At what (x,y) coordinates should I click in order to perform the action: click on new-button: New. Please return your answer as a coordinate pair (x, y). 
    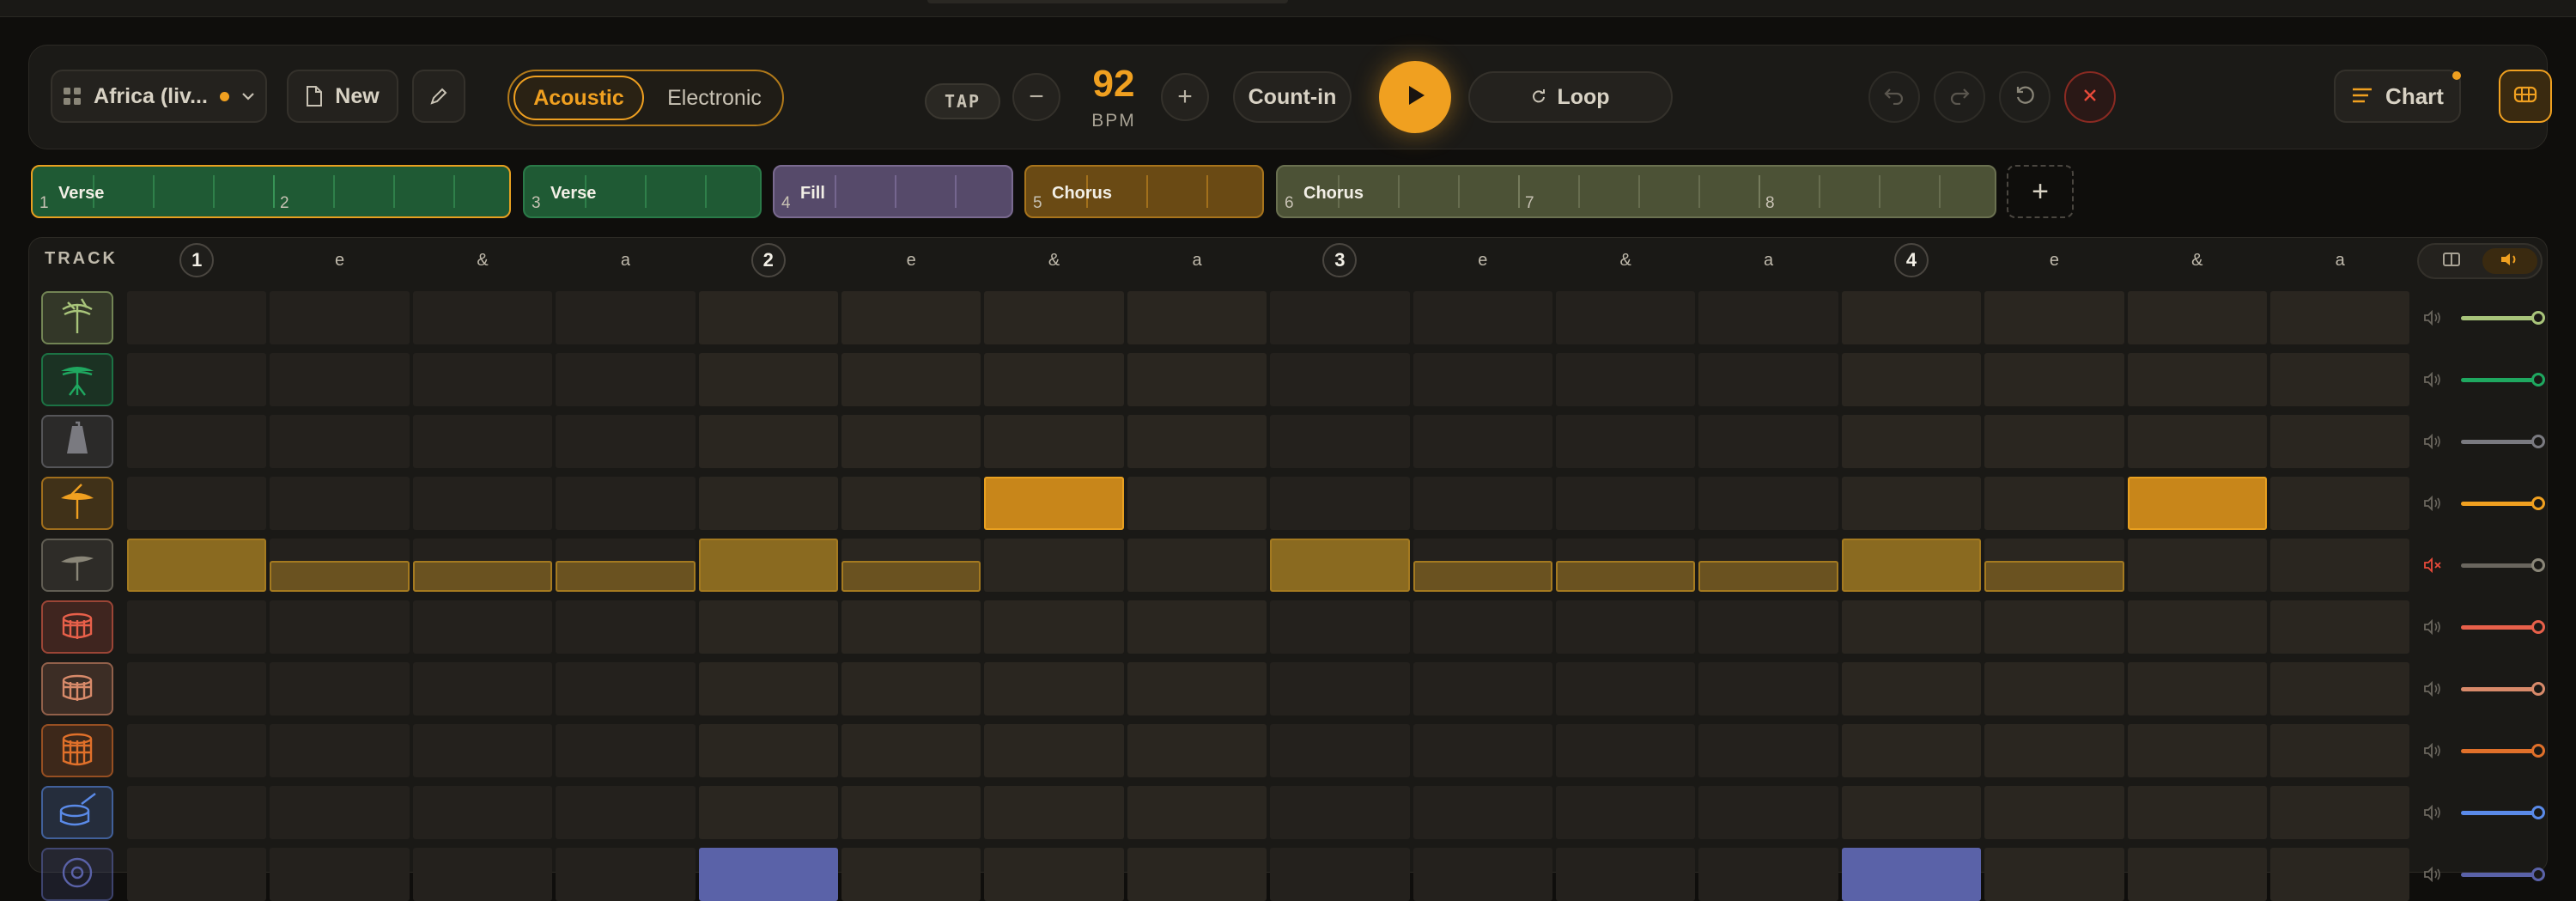
    Looking at the image, I should click on (343, 96).